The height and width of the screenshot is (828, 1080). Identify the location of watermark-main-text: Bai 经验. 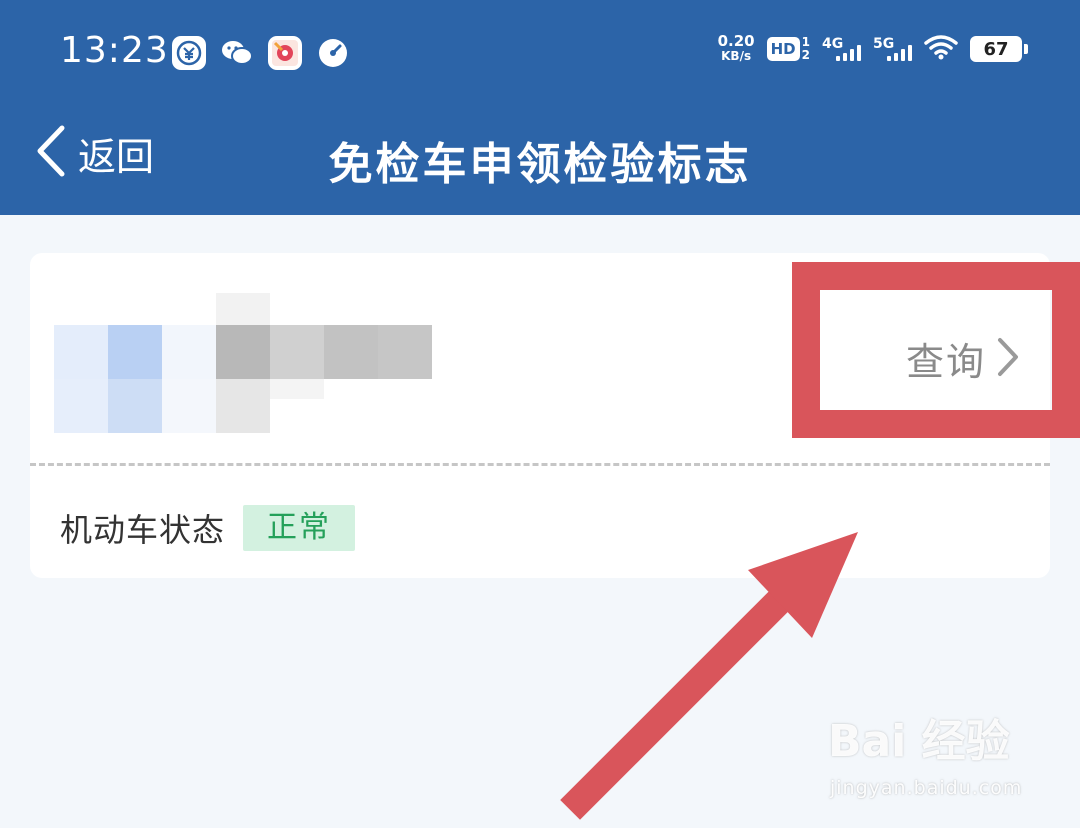
(919, 741).